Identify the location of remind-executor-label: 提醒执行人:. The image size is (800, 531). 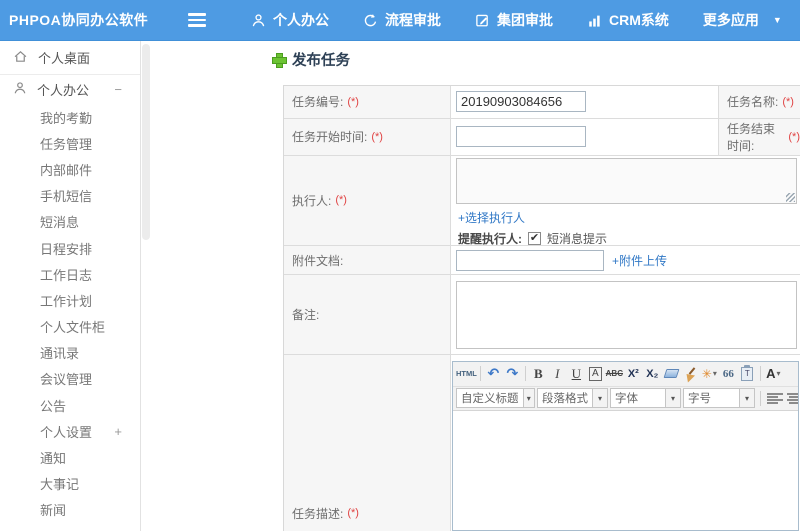
(490, 239).